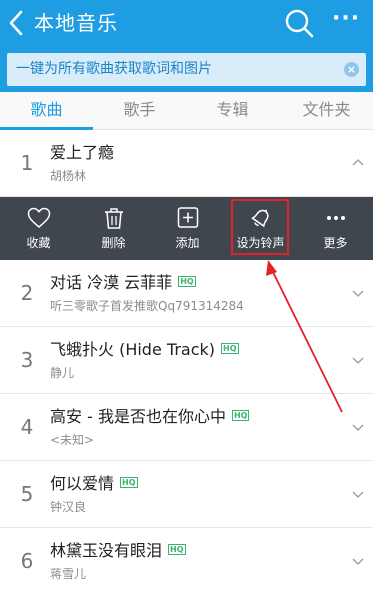 This screenshot has height=589, width=373. I want to click on song-title: 对话 冷漠 云菲菲 HQ, so click(123, 283).